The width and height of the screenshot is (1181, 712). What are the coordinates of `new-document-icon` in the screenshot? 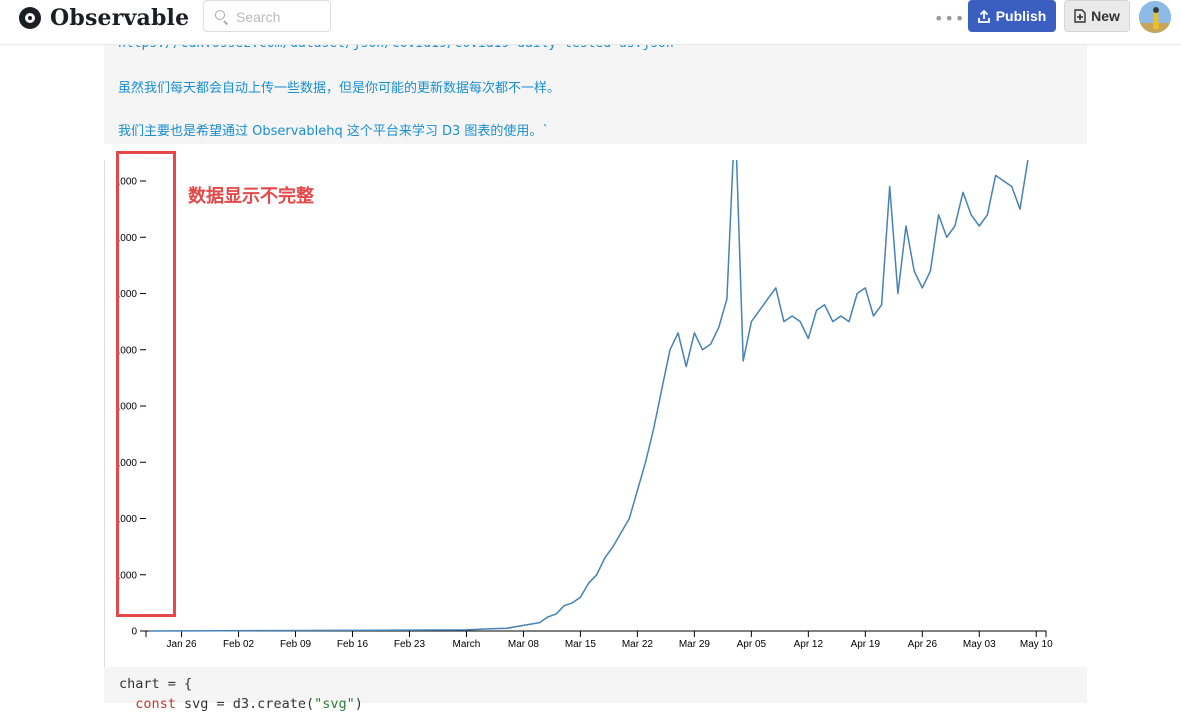 It's located at (1080, 16).